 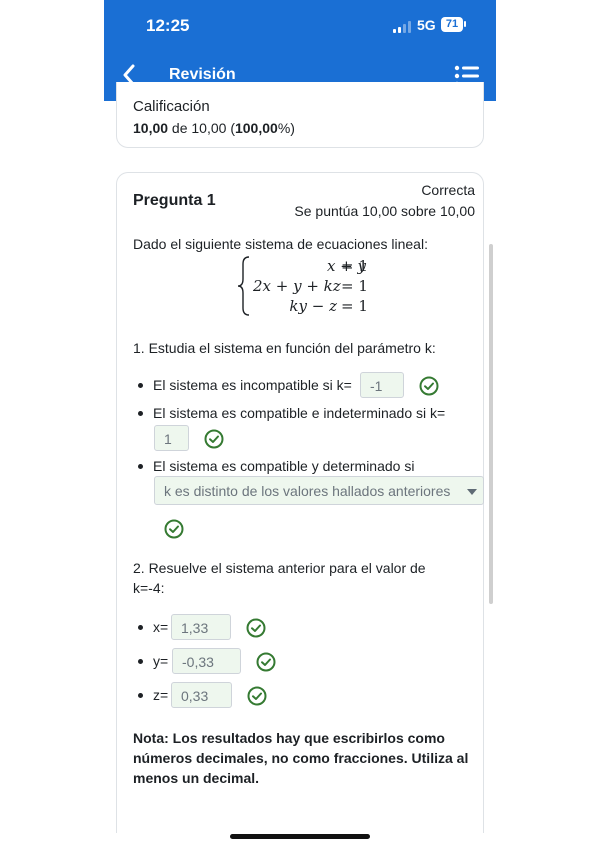 What do you see at coordinates (382, 385) in the screenshot?
I see `answer-incompatible-input: -1` at bounding box center [382, 385].